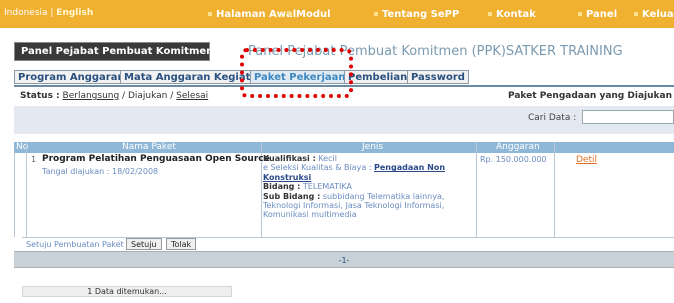  What do you see at coordinates (292, 196) in the screenshot?
I see `subbidang-label: Sub Bidang :` at bounding box center [292, 196].